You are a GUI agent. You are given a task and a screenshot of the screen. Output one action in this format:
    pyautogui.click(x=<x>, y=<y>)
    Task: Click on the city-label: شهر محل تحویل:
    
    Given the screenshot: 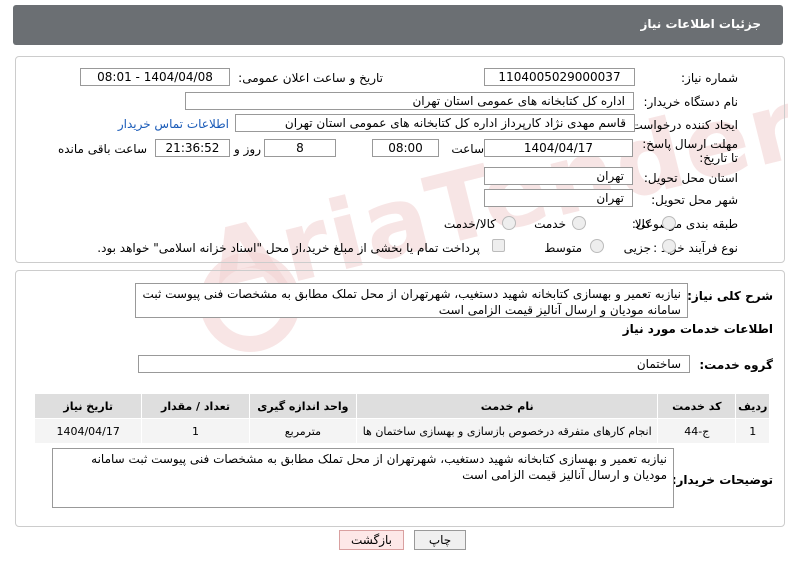 What is the action you would take?
    pyautogui.click(x=694, y=200)
    